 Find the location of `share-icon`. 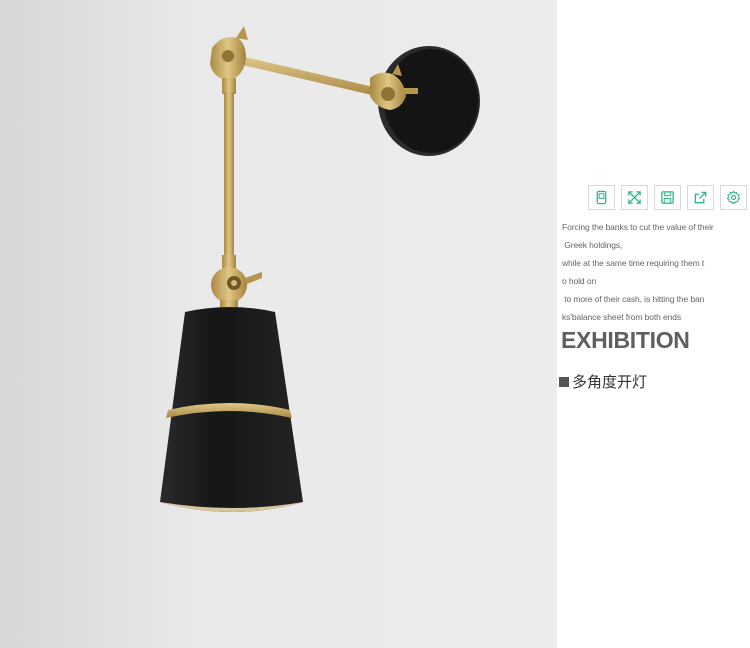

share-icon is located at coordinates (700, 197).